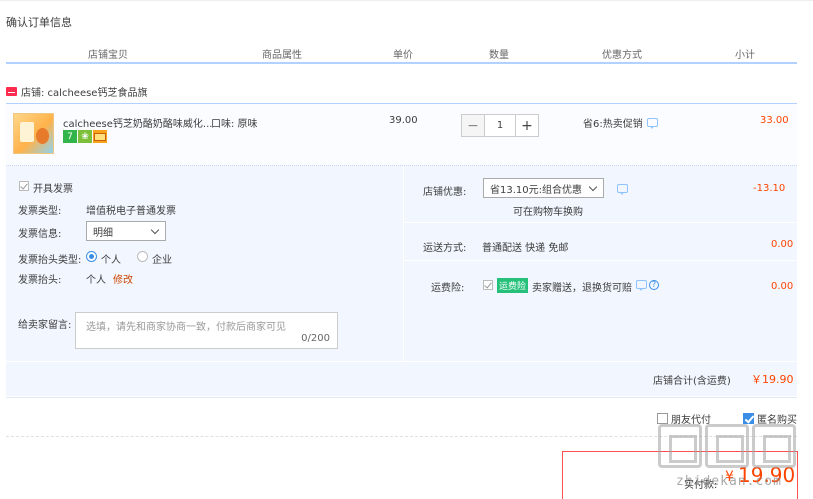  I want to click on invoice-type-value: 增值税电子普通发票, so click(131, 211).